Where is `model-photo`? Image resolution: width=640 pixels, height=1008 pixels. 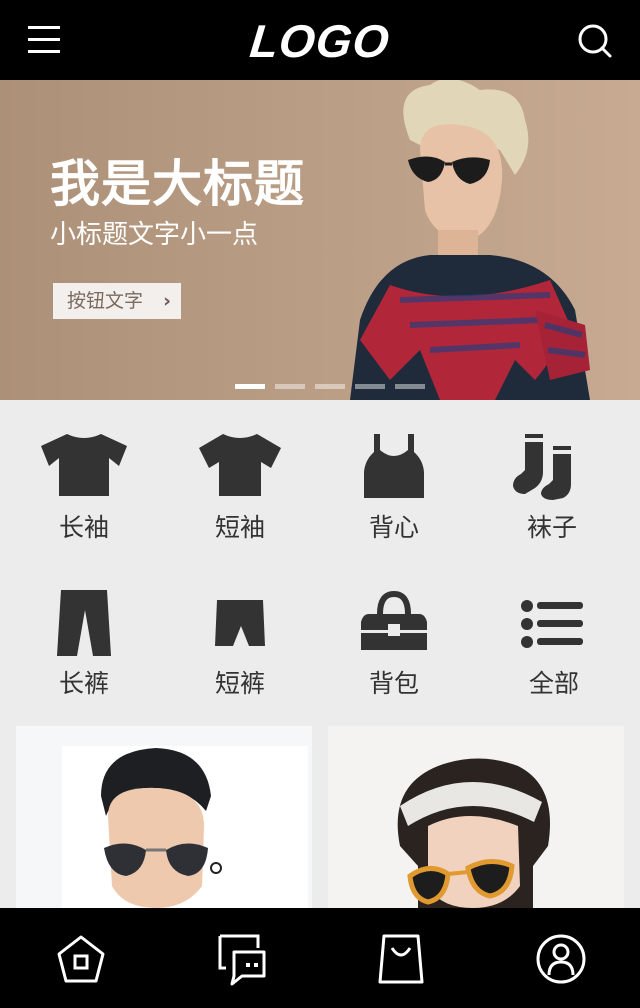
model-photo is located at coordinates (470, 240).